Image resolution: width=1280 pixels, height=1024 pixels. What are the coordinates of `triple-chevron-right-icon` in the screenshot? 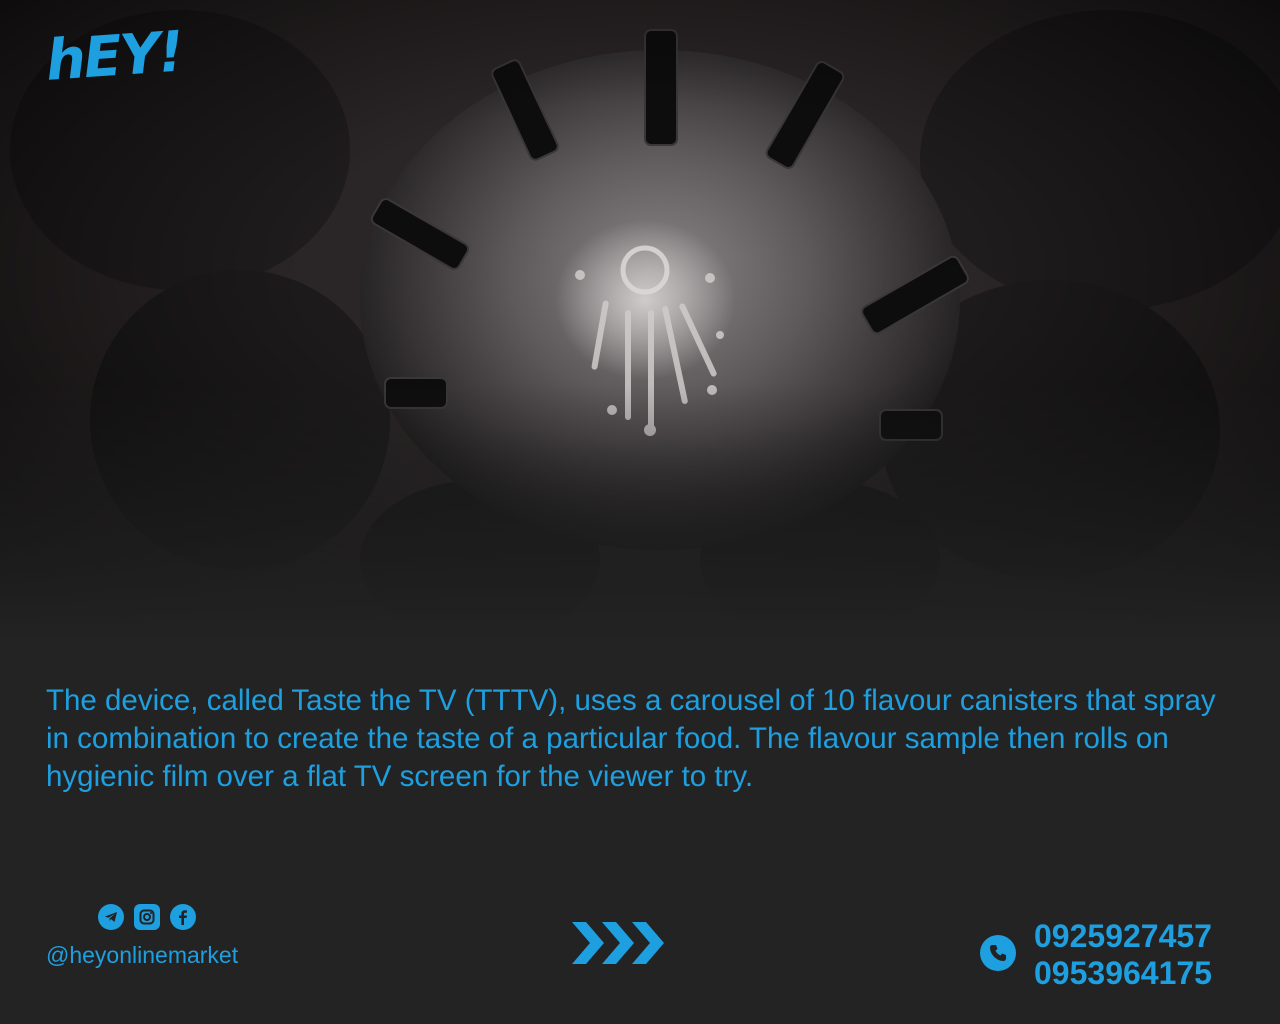 It's located at (620, 943).